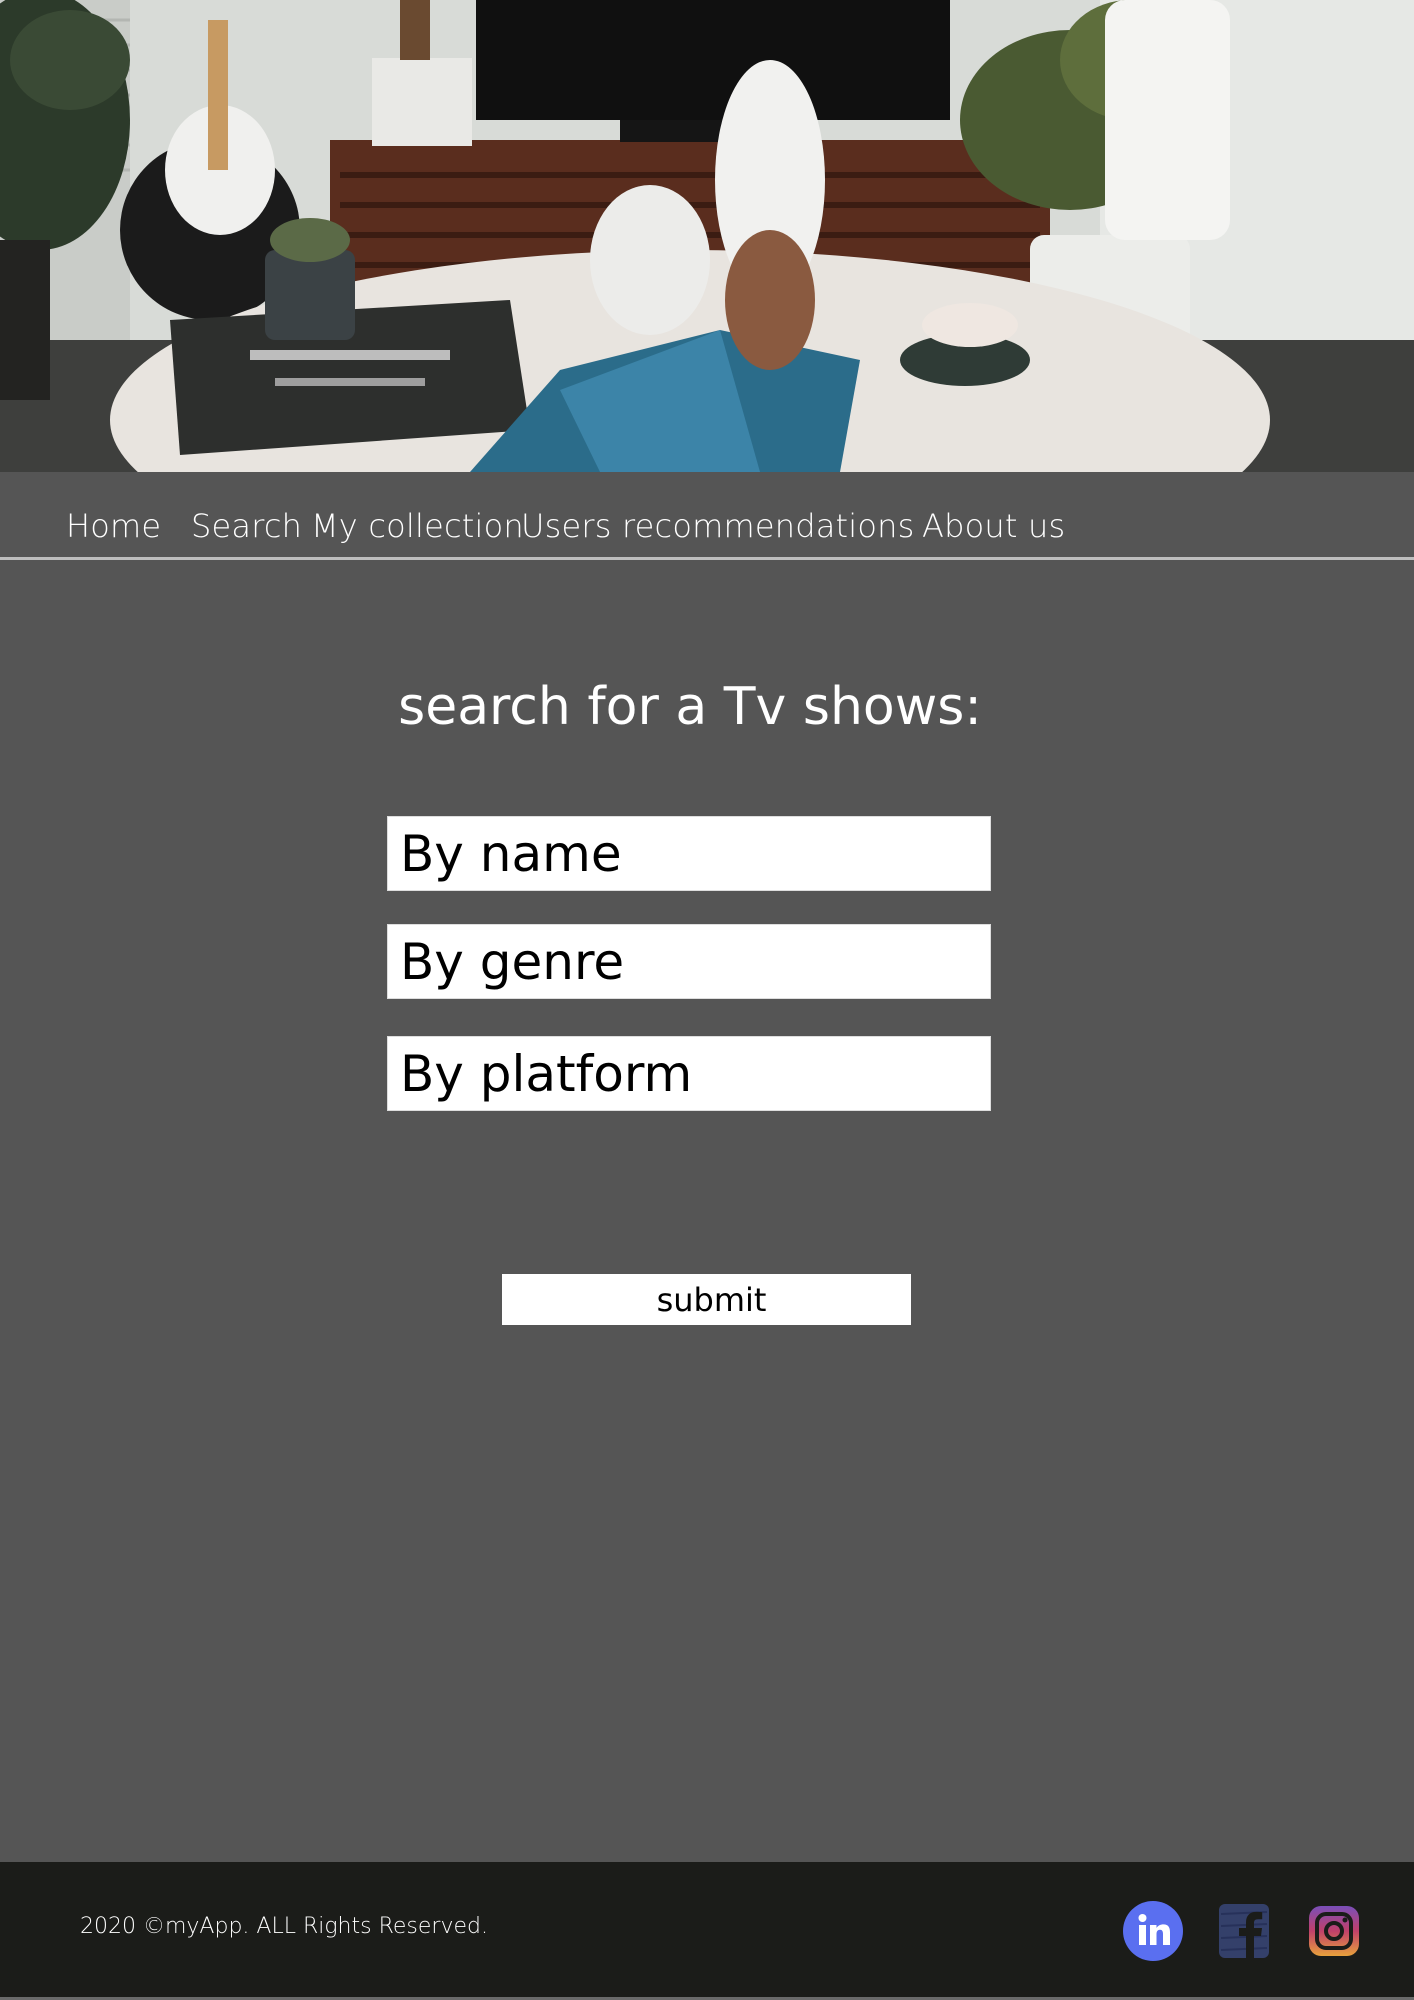  I want to click on submit-button: submit, so click(706, 1299).